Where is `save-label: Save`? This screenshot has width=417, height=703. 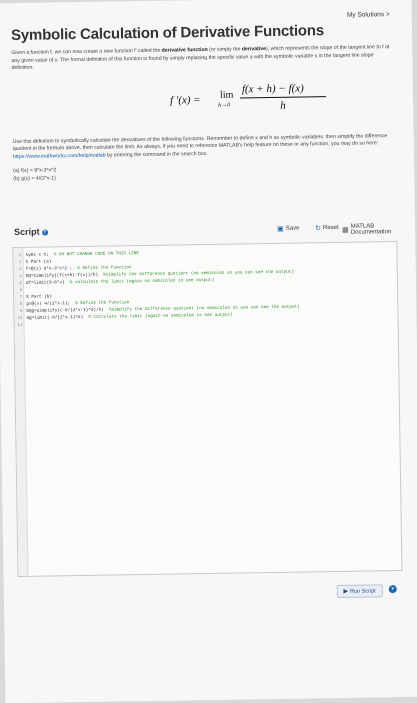
save-label: Save is located at coordinates (293, 229).